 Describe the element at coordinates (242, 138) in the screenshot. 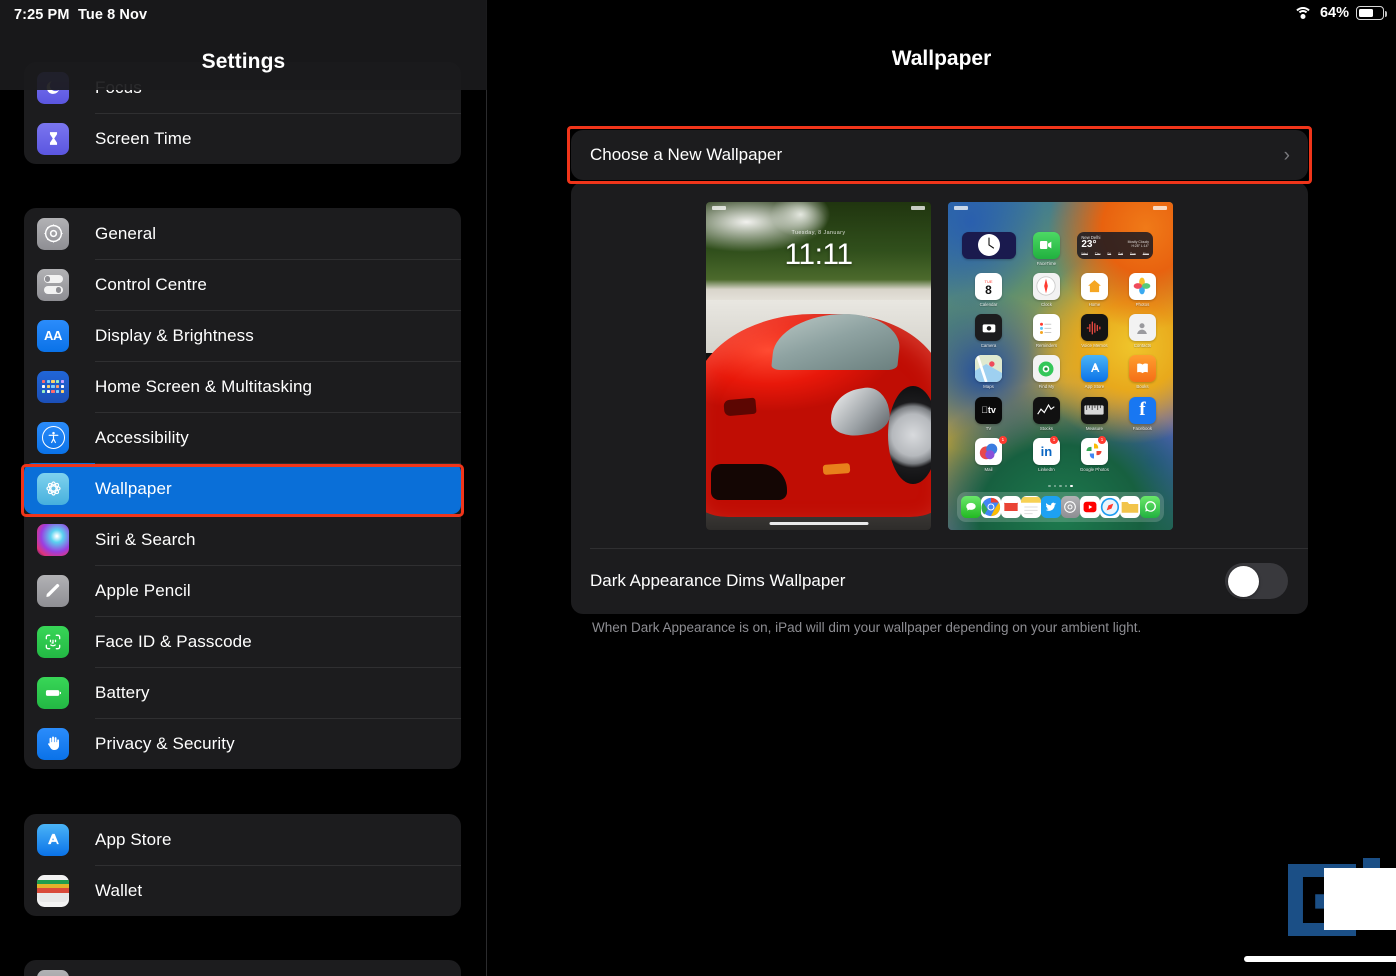

I see `sidebar-item-screen-time: Screen Time` at that location.